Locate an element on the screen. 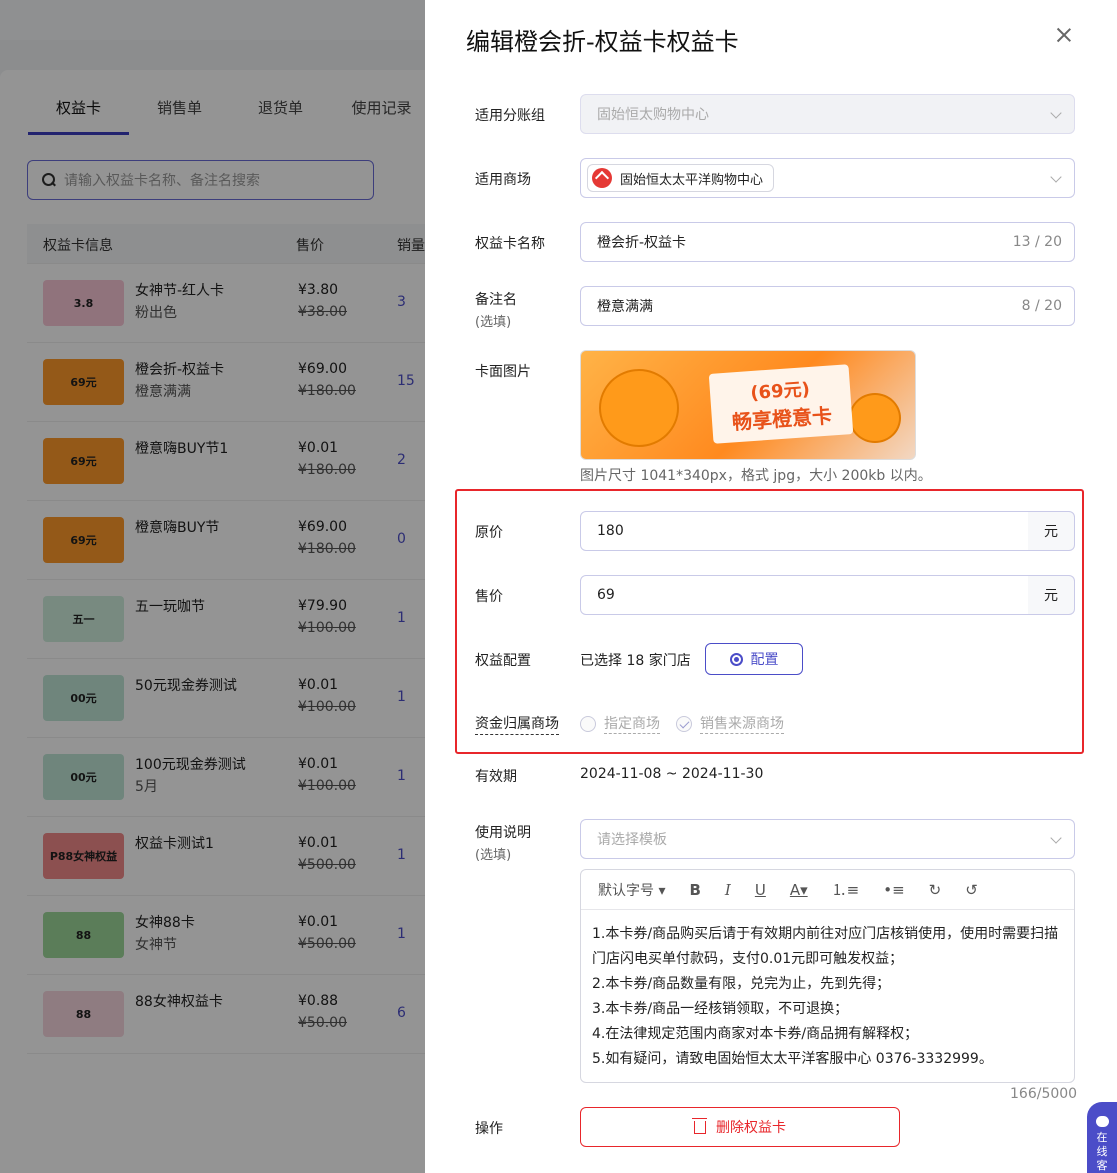 The height and width of the screenshot is (1173, 1117). validity-label: 有效期 is located at coordinates (496, 777).